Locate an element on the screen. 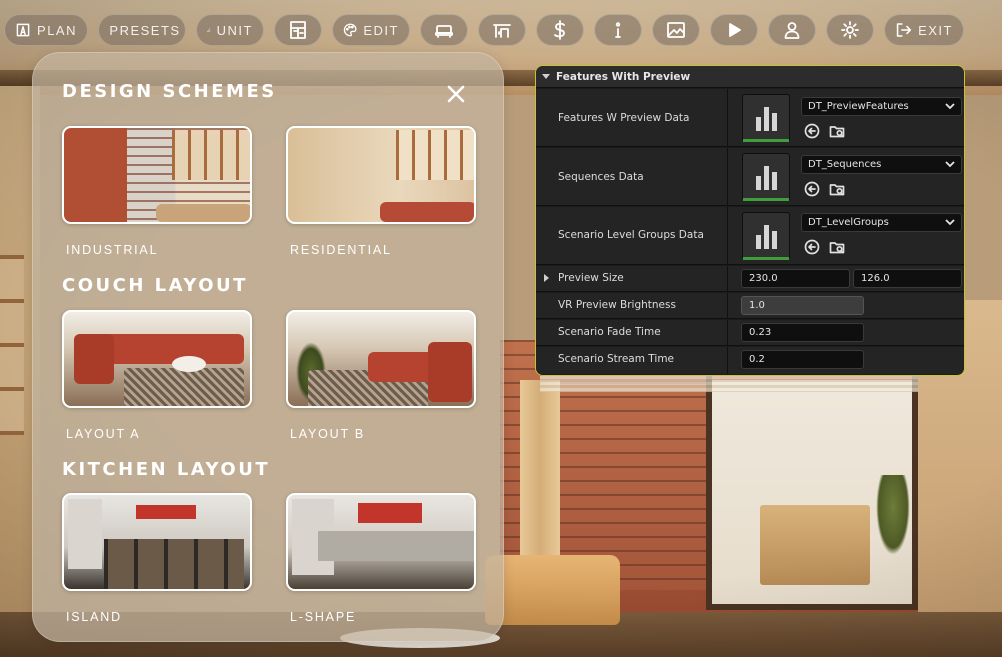 This screenshot has height=657, width=1002. couch-card-layout-b is located at coordinates (381, 359).